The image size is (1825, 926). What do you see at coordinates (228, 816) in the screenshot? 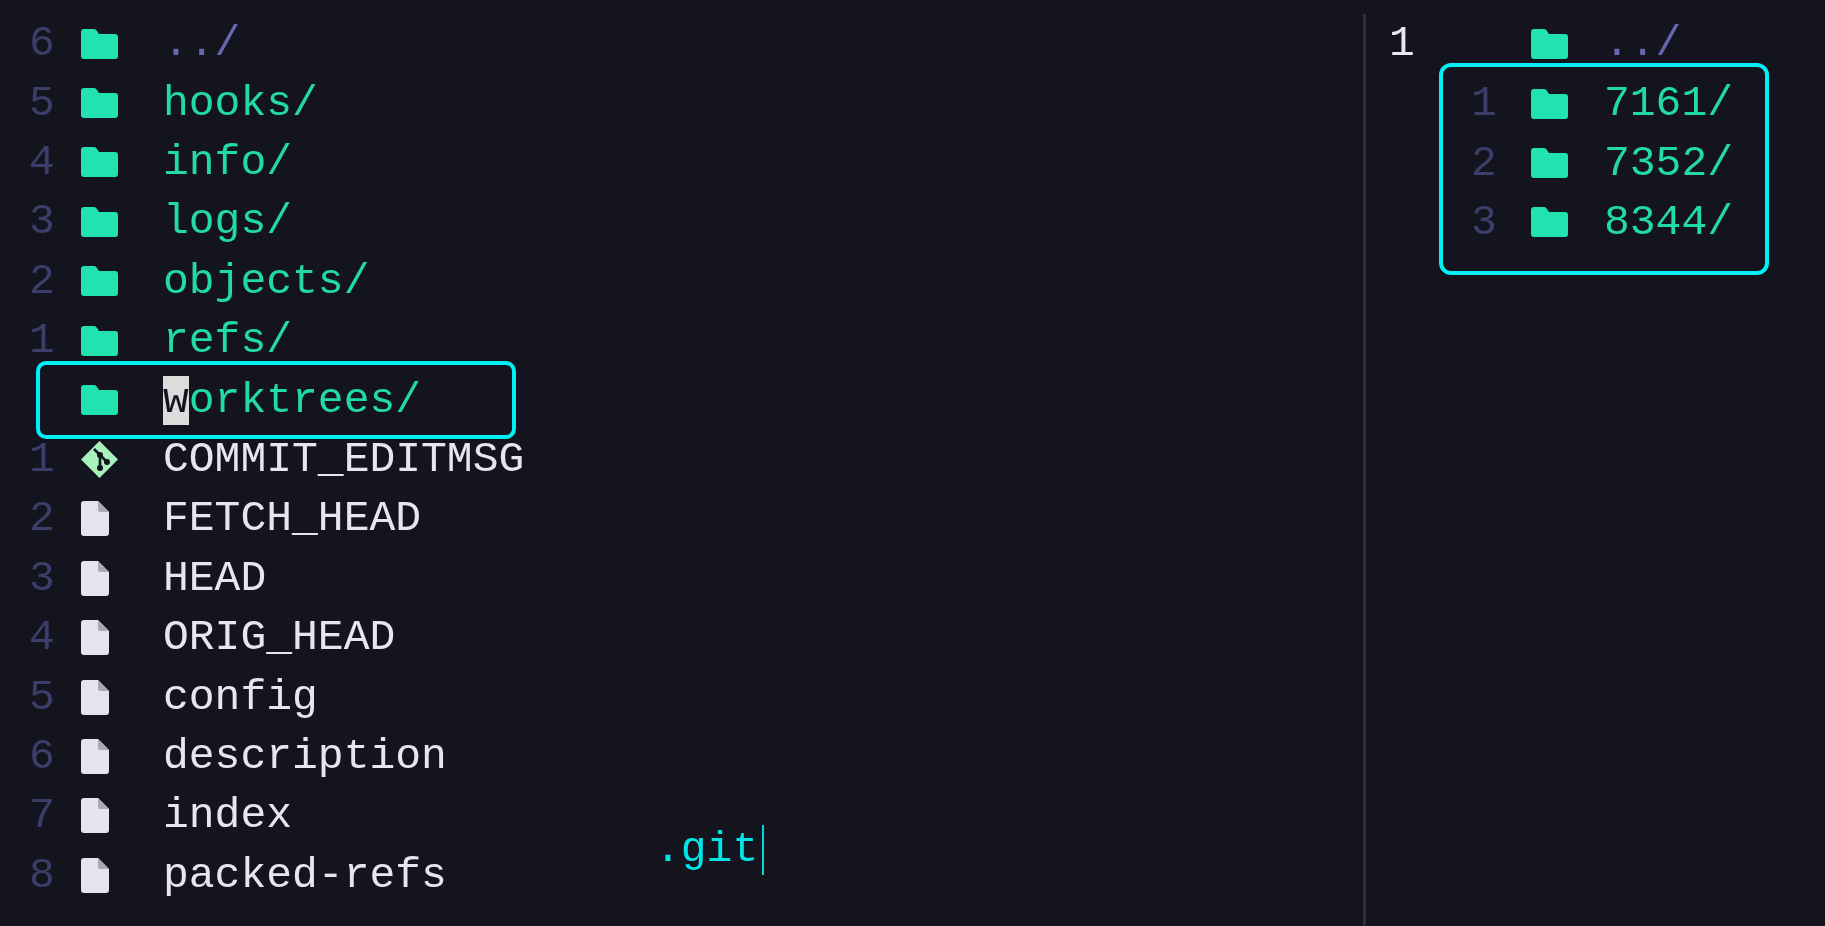
I see `file-name: index` at bounding box center [228, 816].